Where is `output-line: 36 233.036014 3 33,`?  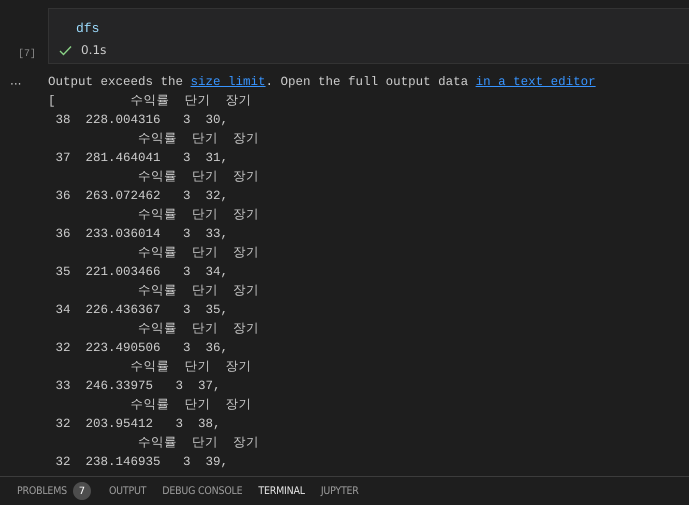 output-line: 36 233.036014 3 33, is located at coordinates (141, 234).